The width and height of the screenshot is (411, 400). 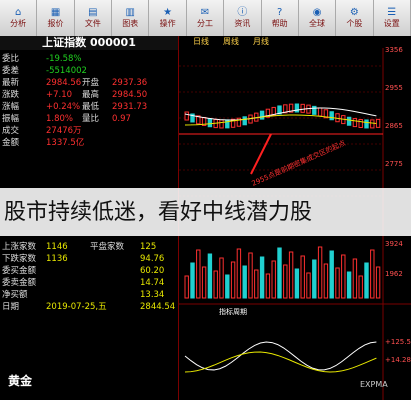 What do you see at coordinates (354, 12) in the screenshot?
I see `setting-icon: ⚙` at bounding box center [354, 12].